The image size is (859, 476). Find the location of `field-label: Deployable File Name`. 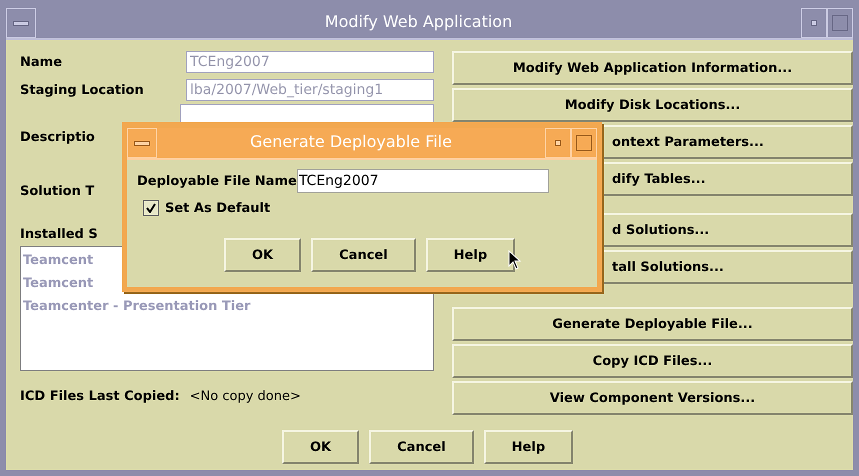

field-label: Deployable File Name is located at coordinates (217, 181).